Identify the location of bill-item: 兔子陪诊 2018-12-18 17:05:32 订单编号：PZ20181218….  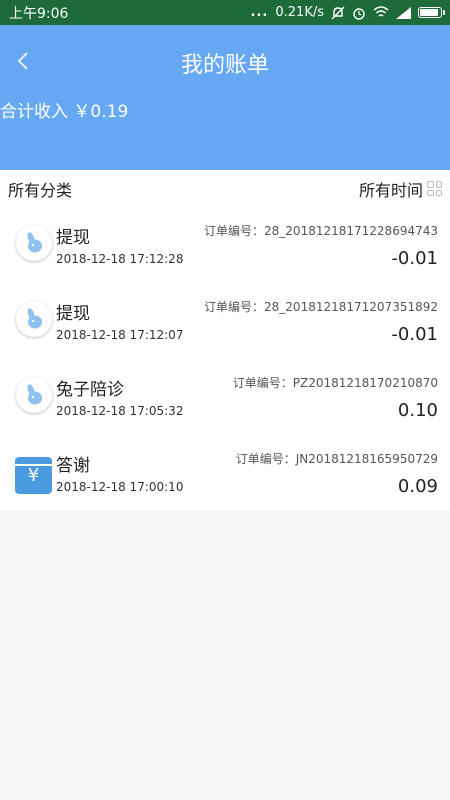
(225, 397).